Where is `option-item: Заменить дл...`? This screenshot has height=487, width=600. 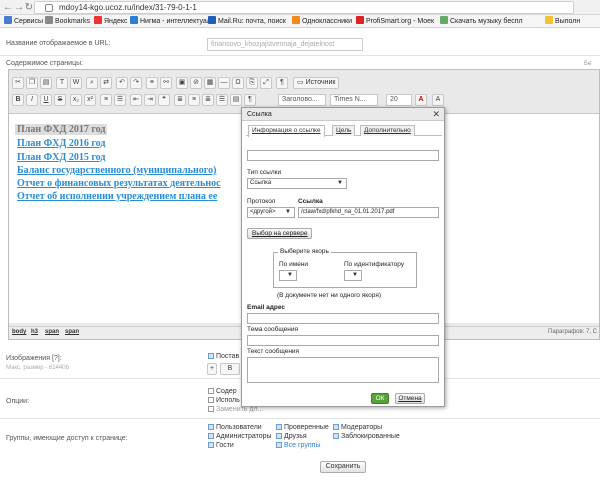
option-item: Заменить дл... is located at coordinates (235, 409).